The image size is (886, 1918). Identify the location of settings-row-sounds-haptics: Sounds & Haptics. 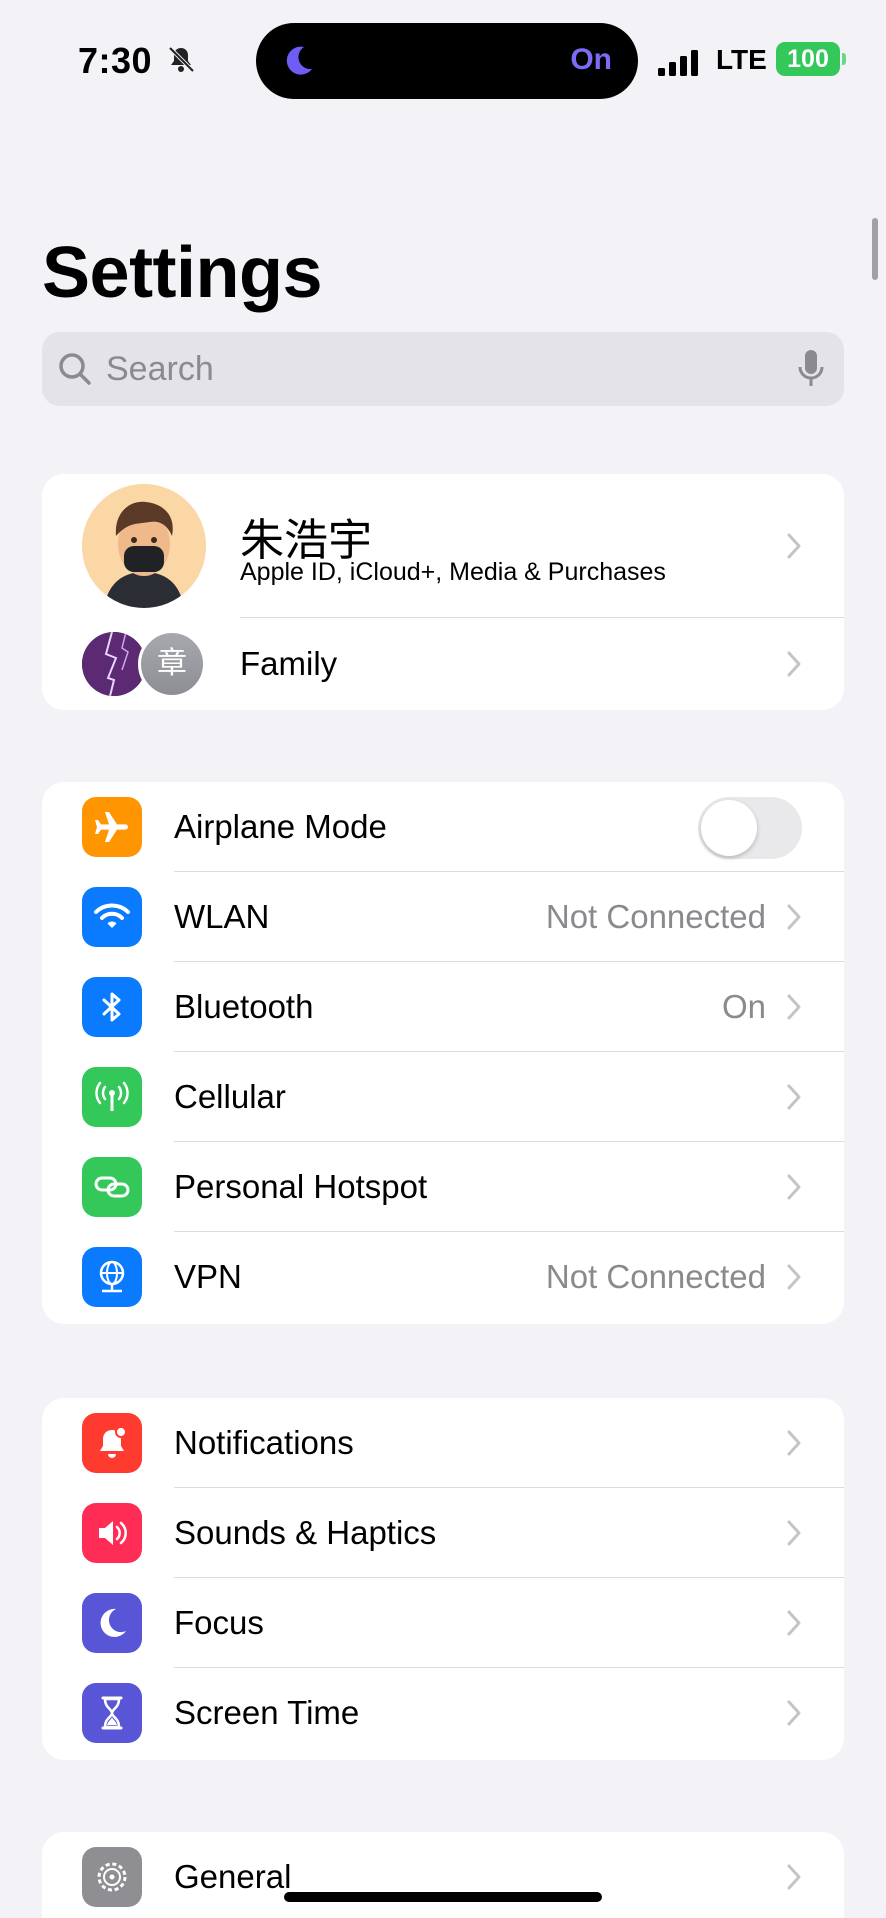
(443, 1533).